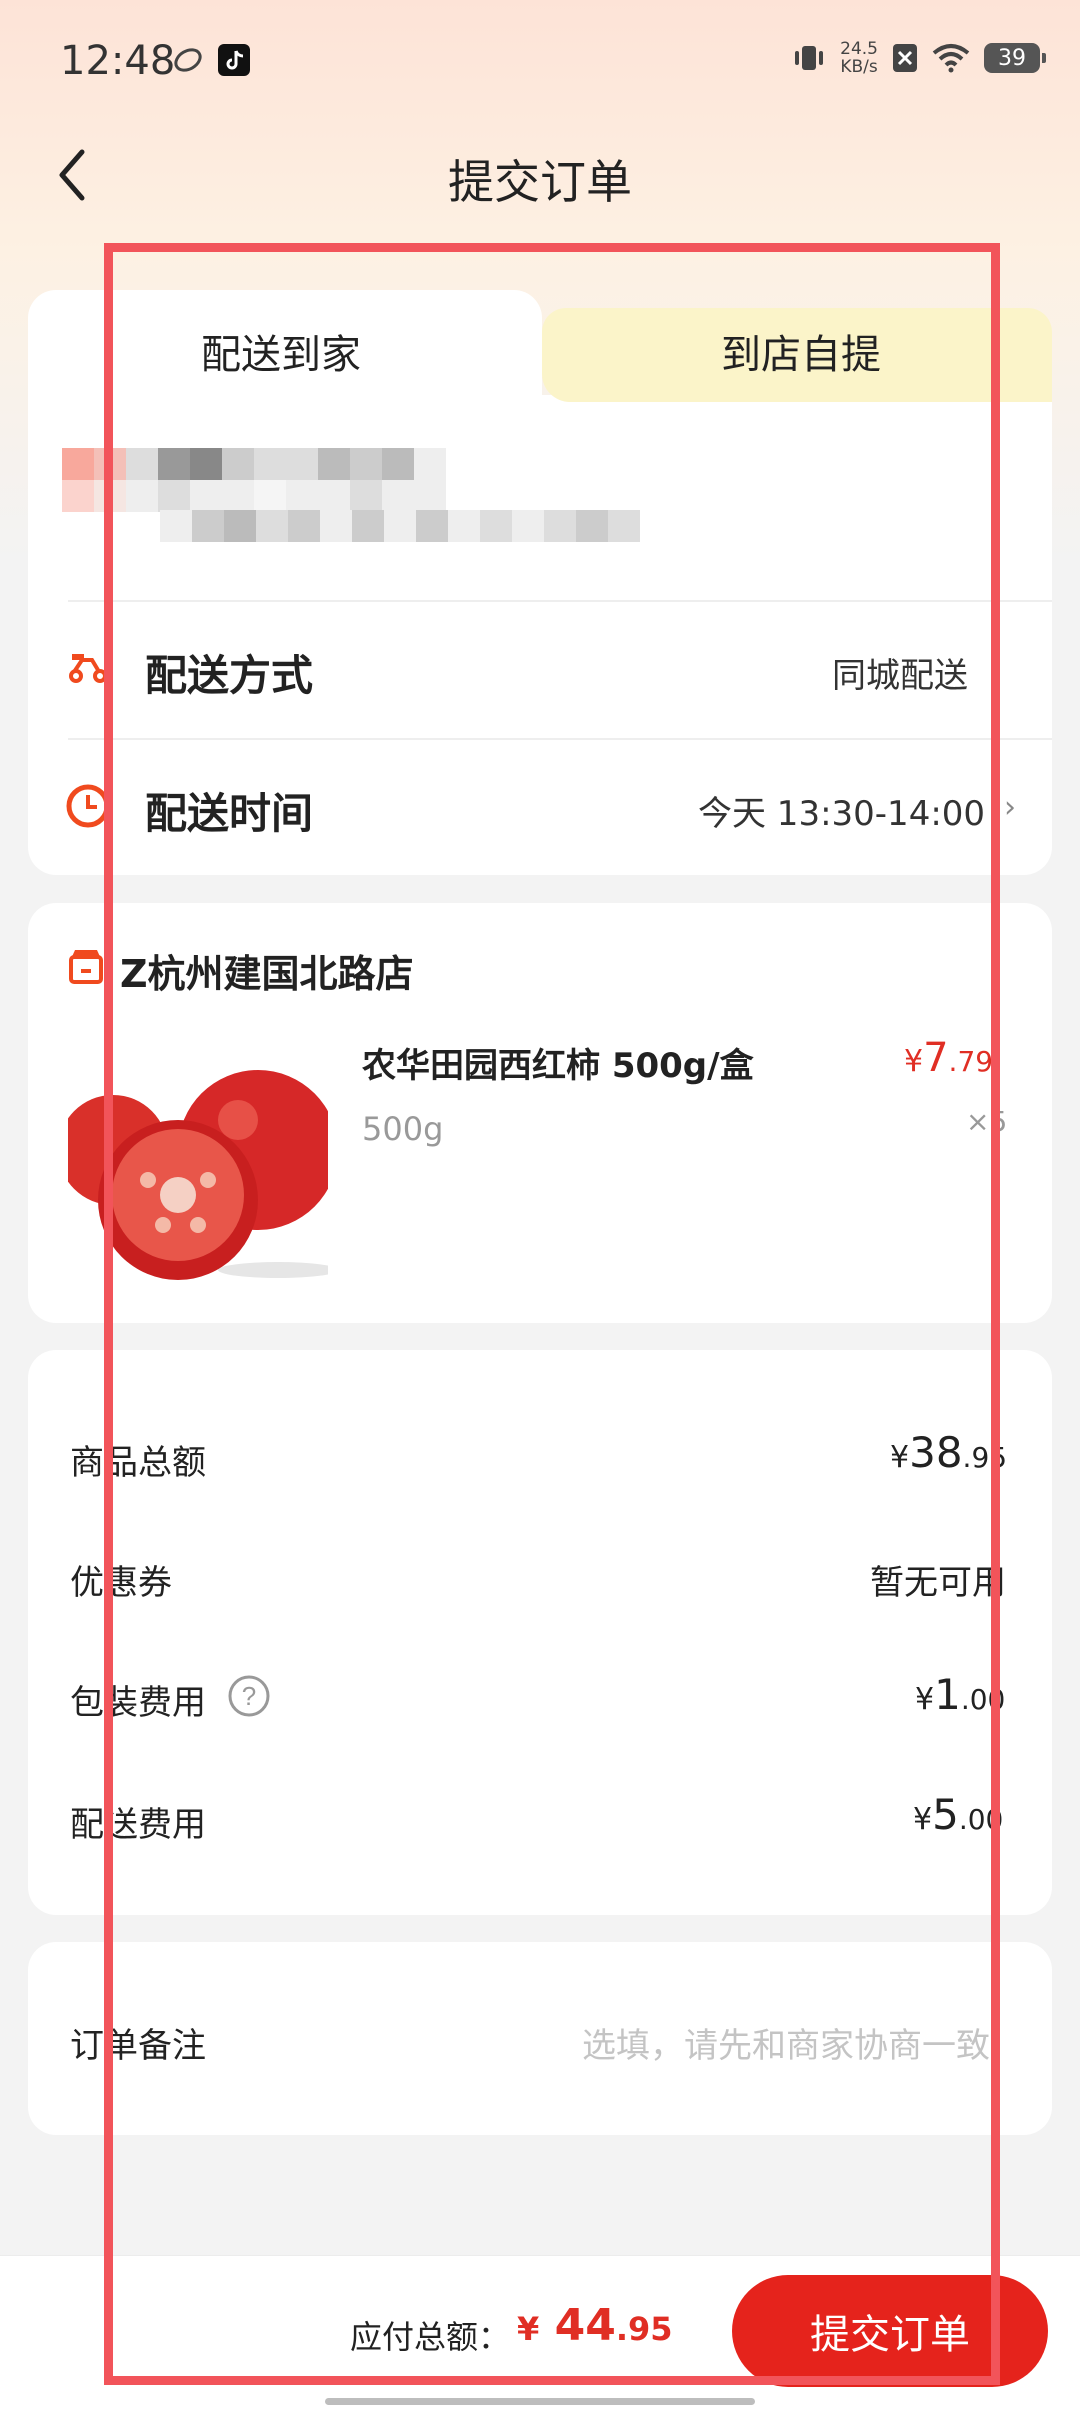  I want to click on fee-value-delivery: ¥5.00, so click(958, 1814).